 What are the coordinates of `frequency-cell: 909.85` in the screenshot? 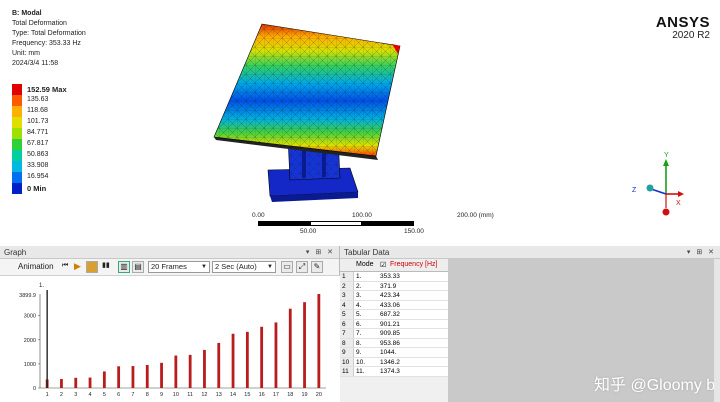 It's located at (390, 333).